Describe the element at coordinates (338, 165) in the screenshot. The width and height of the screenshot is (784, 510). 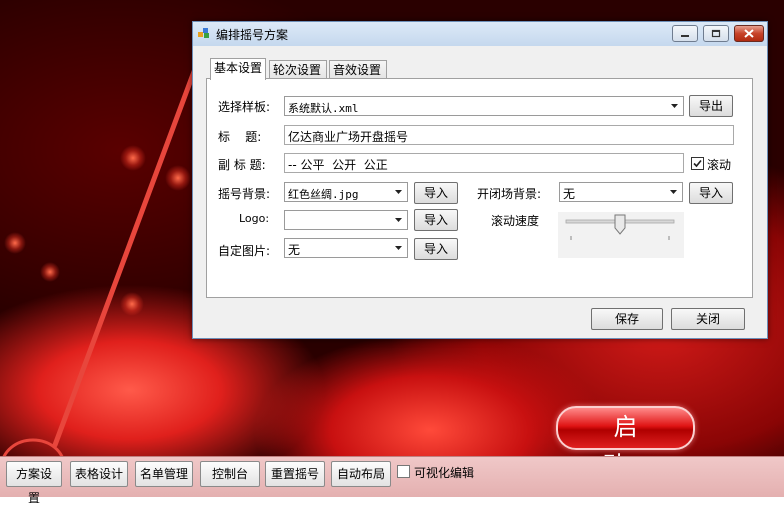
I see `subtitle-value: -- 公平 公开 公正` at that location.